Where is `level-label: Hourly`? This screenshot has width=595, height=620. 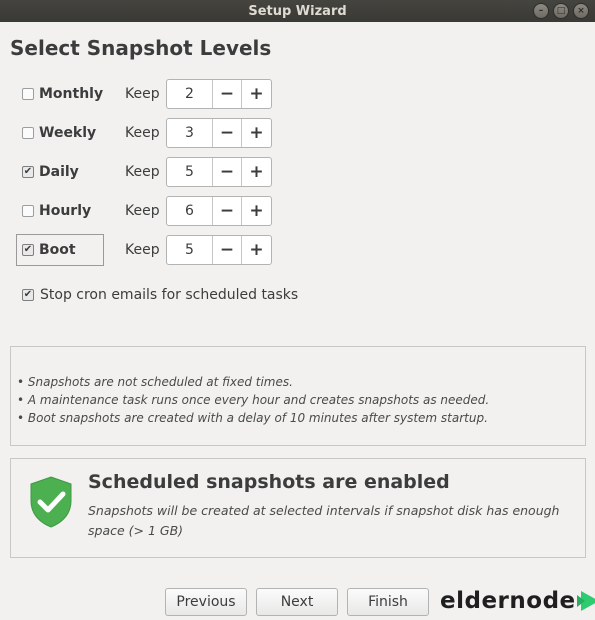
level-label: Hourly is located at coordinates (65, 211).